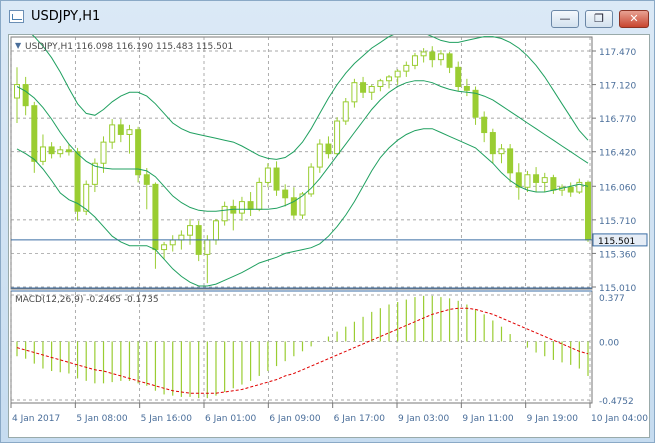 This screenshot has height=443, width=655. I want to click on price-tick-label: 116.420, so click(617, 154).